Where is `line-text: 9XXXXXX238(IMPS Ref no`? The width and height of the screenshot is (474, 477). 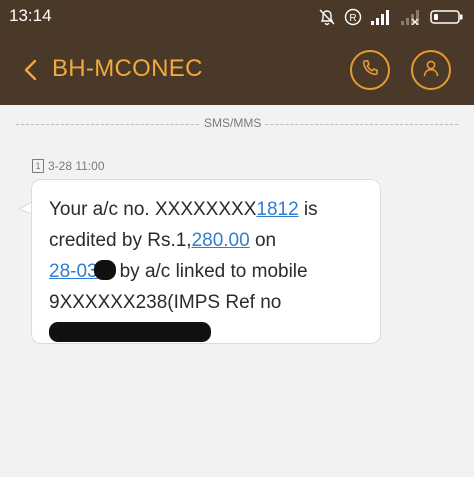 line-text: 9XXXXXX238(IMPS Ref no is located at coordinates (165, 302).